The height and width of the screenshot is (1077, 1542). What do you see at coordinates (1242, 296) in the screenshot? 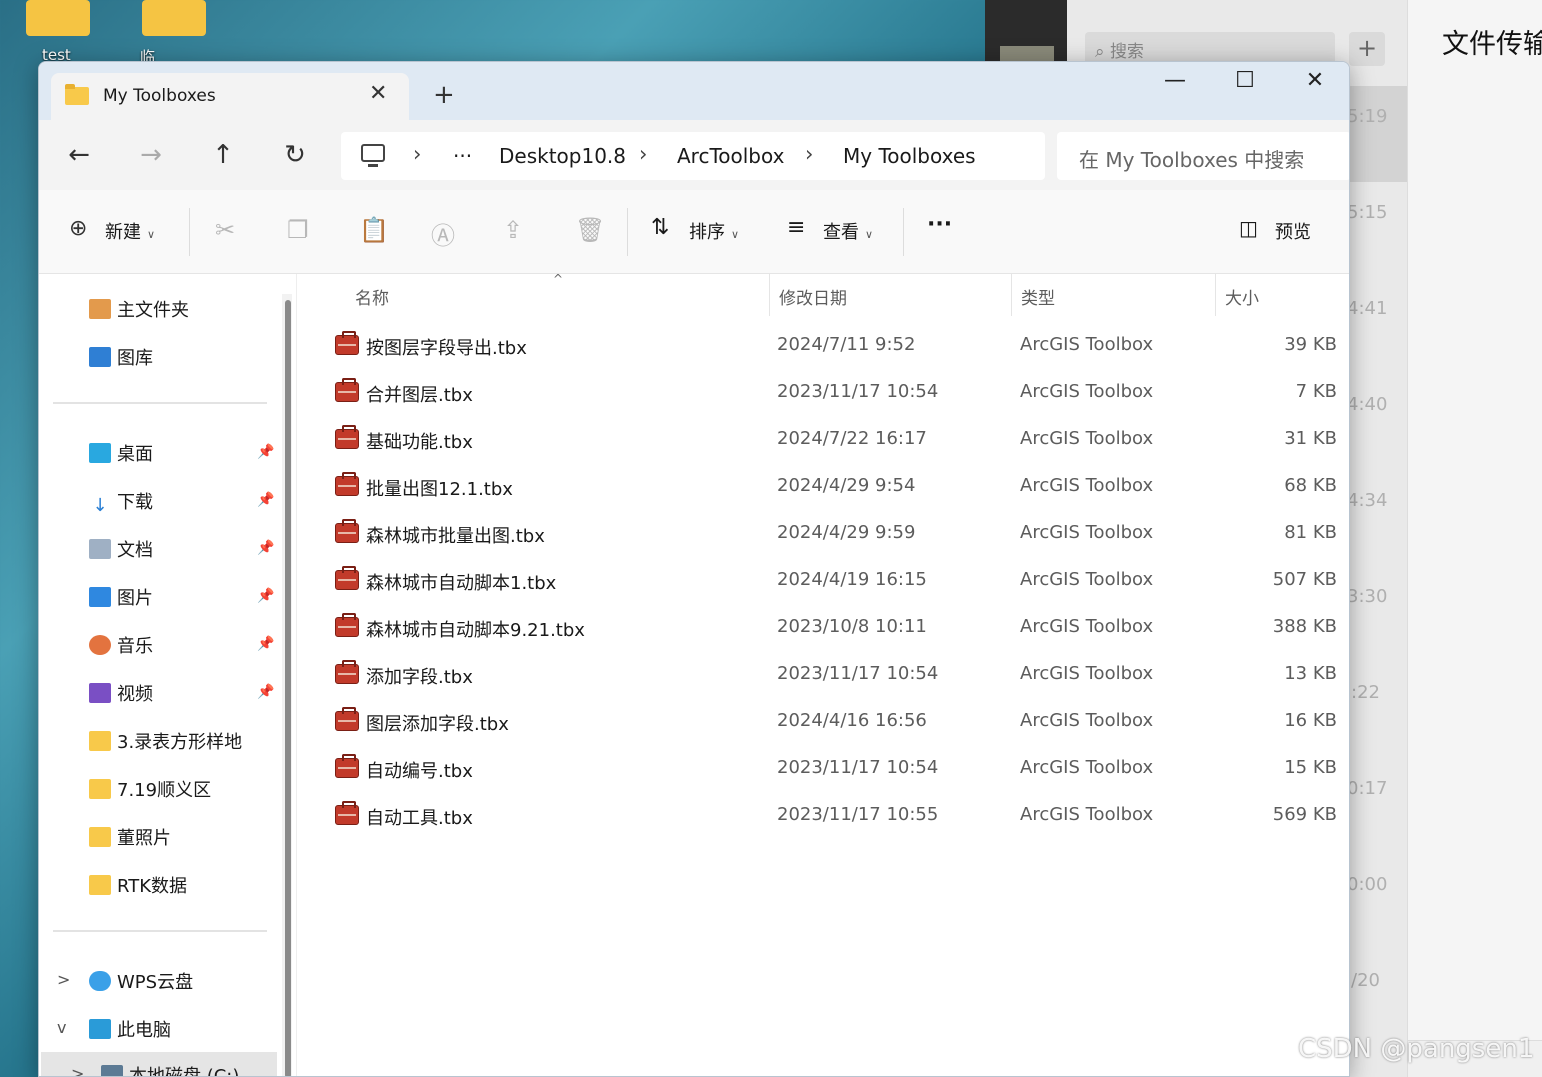
I see `column-header-size: 大小` at bounding box center [1242, 296].